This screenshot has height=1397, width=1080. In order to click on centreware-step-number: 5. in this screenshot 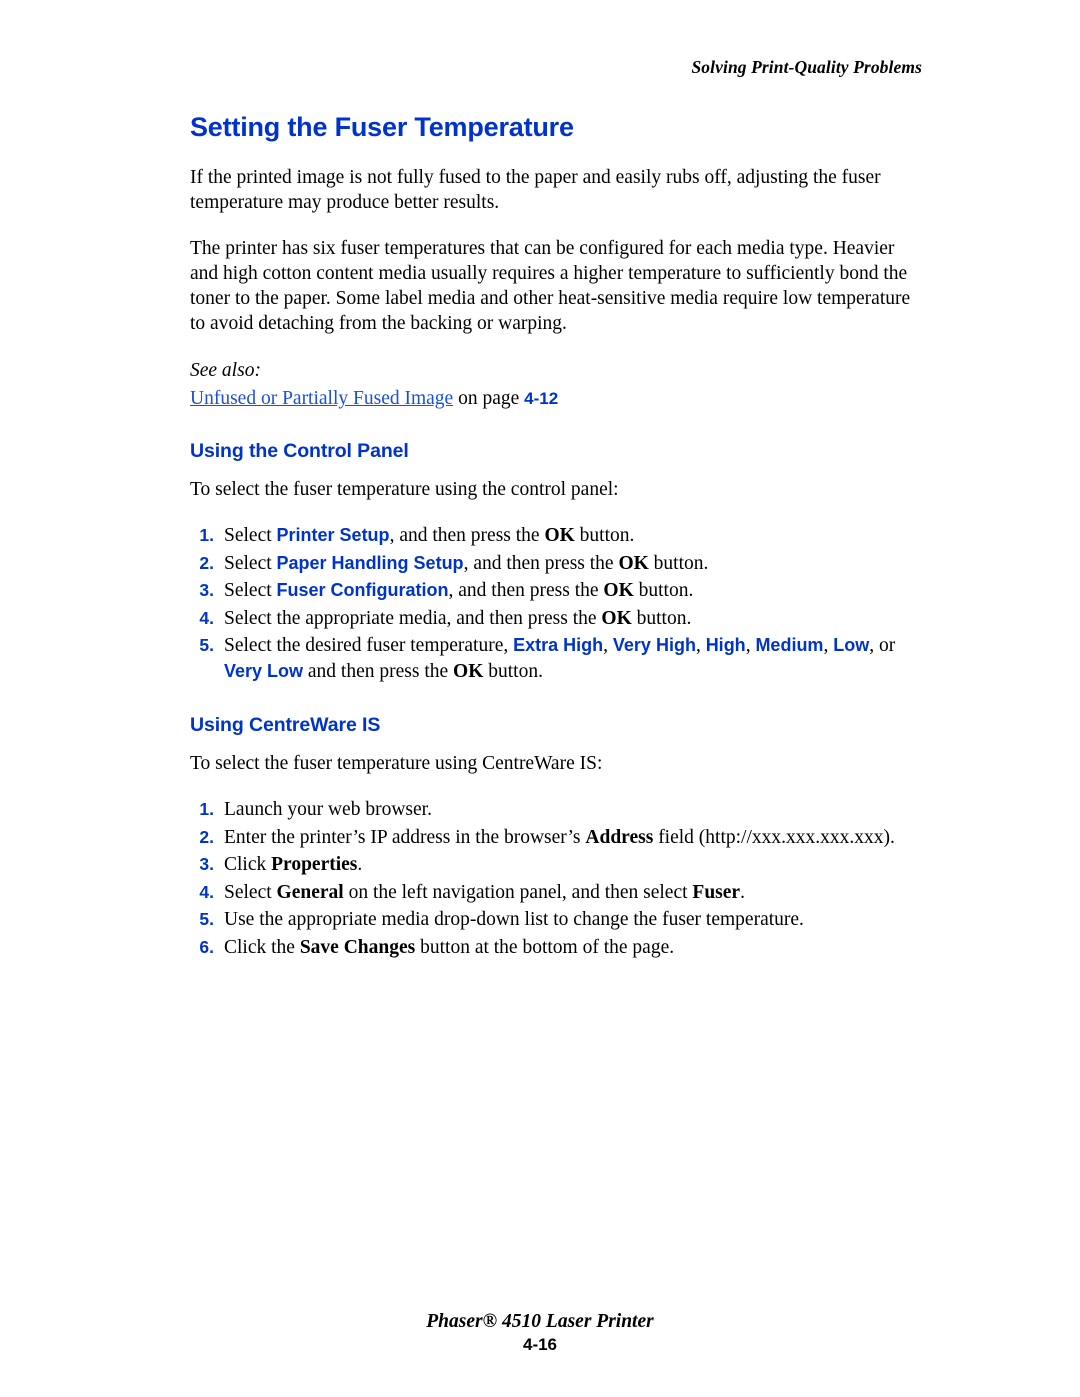, I will do `click(206, 919)`.